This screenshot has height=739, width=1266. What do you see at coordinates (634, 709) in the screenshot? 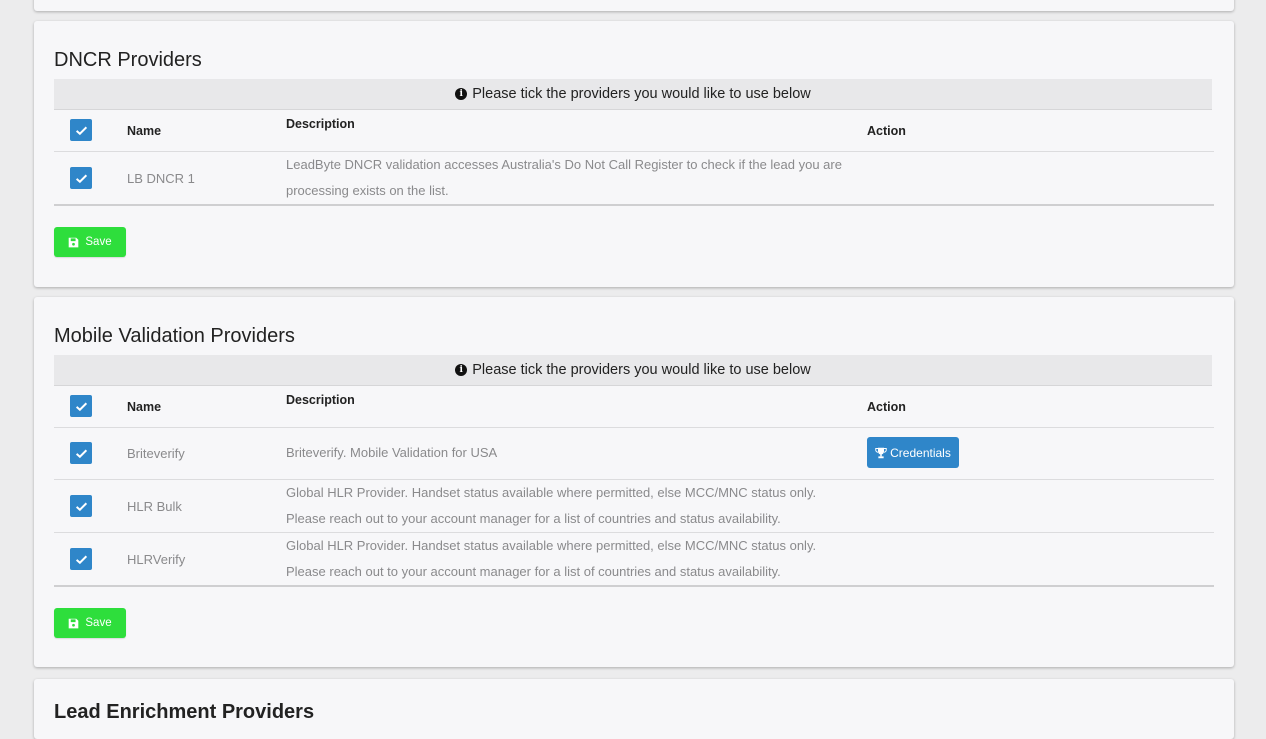
I see `lead-enrichment-providers-card: Lead Enrichment Providers` at bounding box center [634, 709].